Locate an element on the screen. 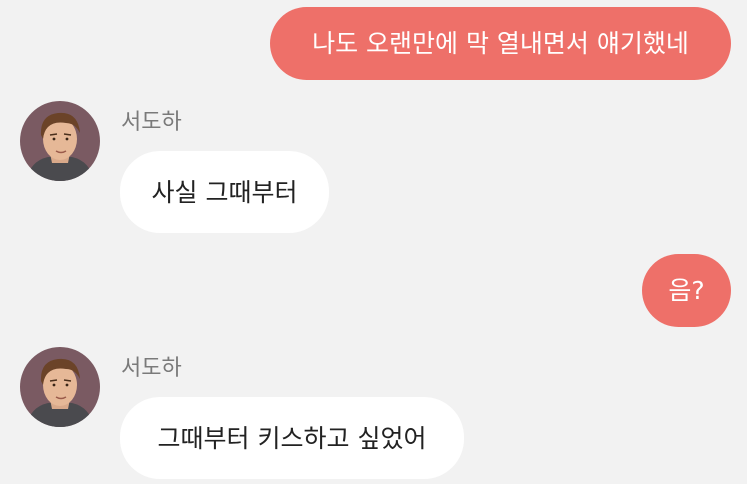 The image size is (747, 484). received-message-bubble: 사실 그때부터 is located at coordinates (224, 192).